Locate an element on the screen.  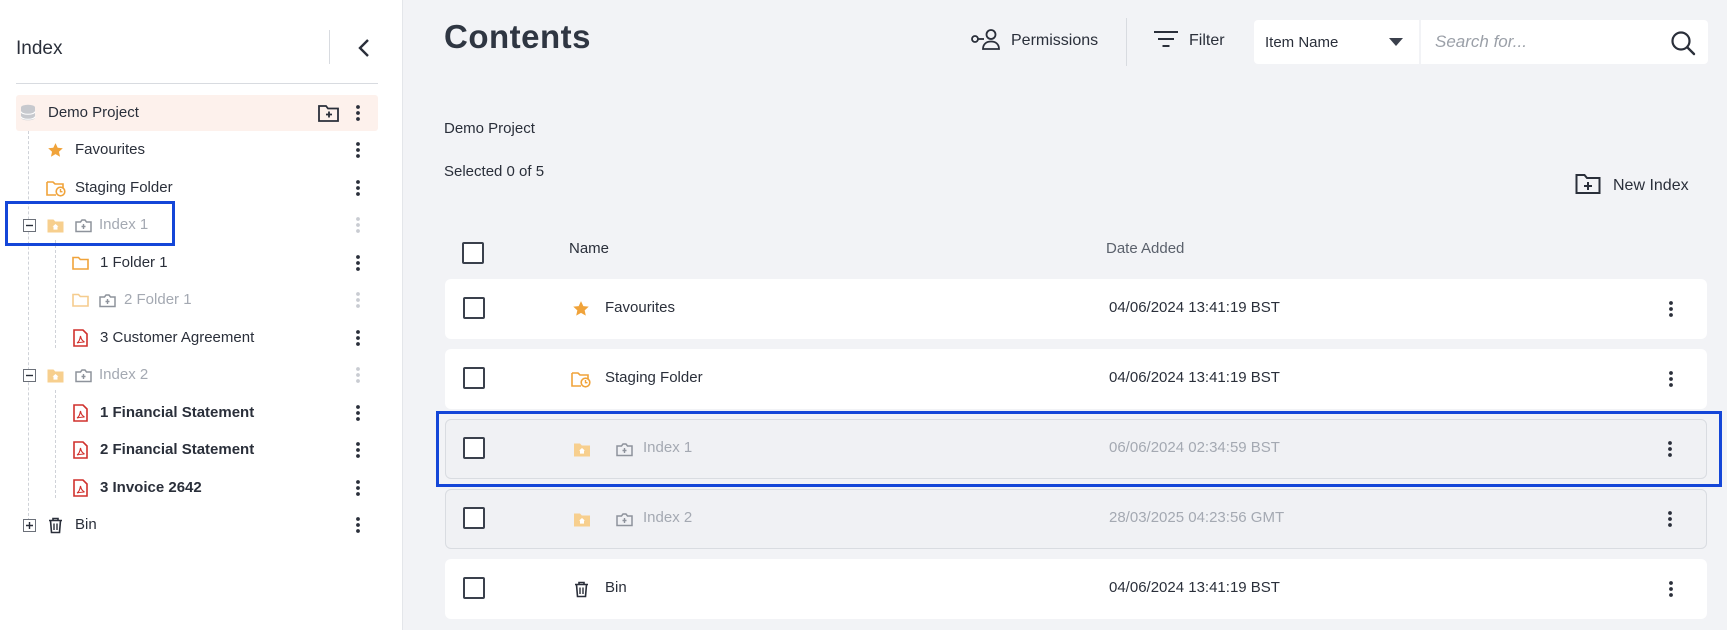
sidebar-header-divider is located at coordinates (329, 47).